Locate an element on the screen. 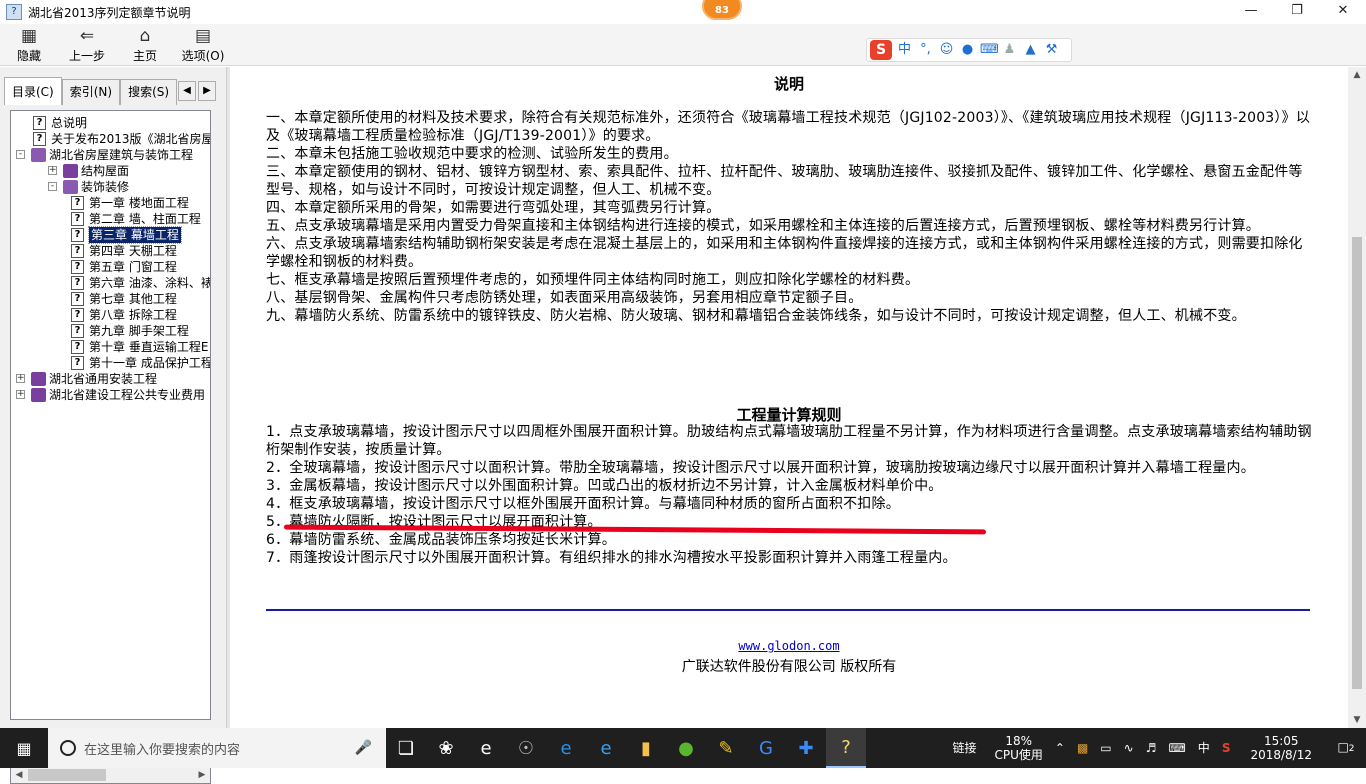 The height and width of the screenshot is (784, 1366). tree-node: ? 第十章 垂直运输工程E is located at coordinates (110, 347).